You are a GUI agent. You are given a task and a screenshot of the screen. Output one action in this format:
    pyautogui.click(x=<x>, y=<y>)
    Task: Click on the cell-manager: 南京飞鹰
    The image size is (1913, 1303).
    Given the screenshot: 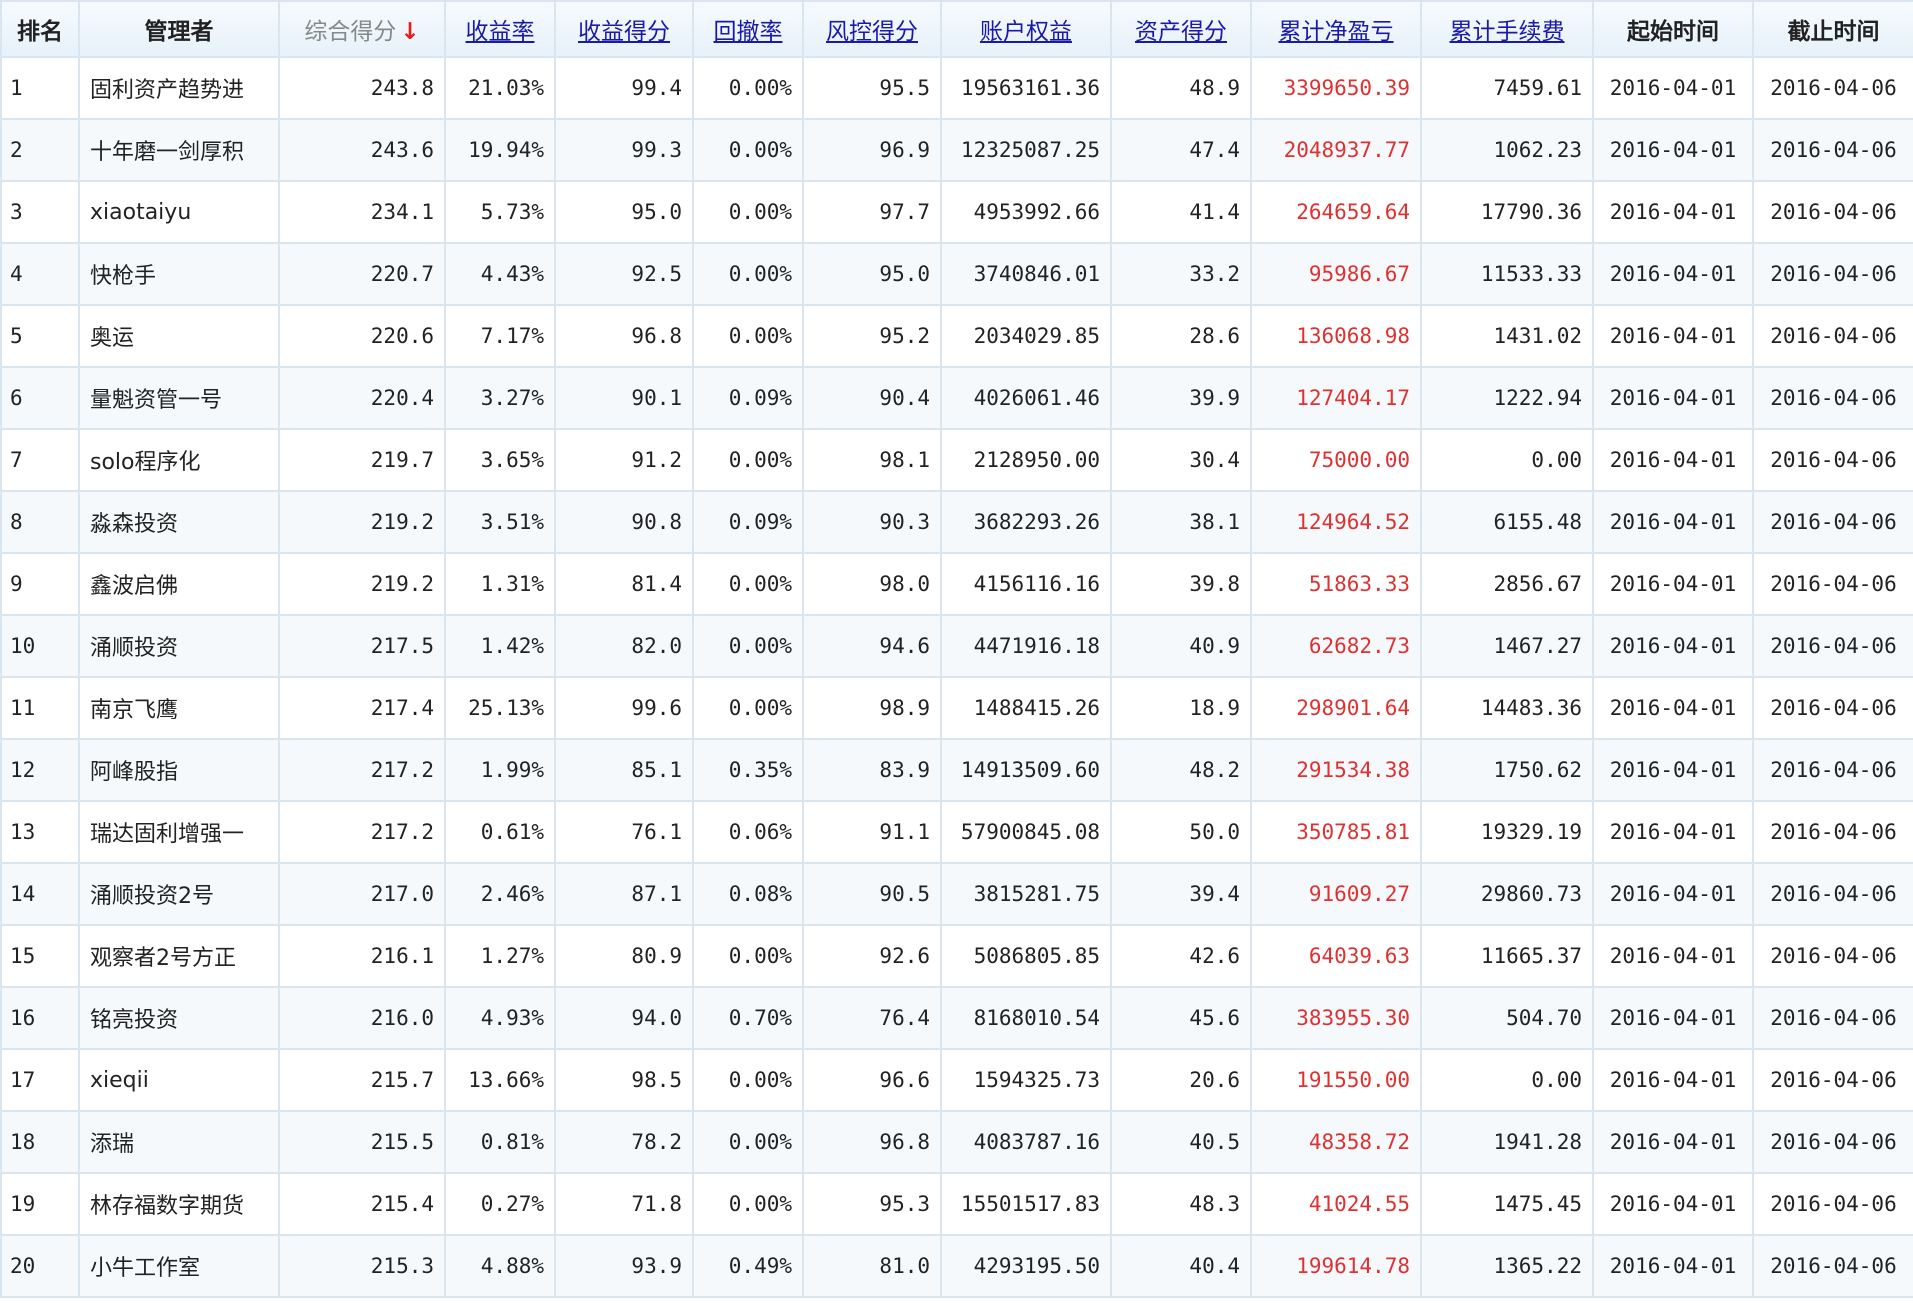 What is the action you would take?
    pyautogui.click(x=179, y=708)
    